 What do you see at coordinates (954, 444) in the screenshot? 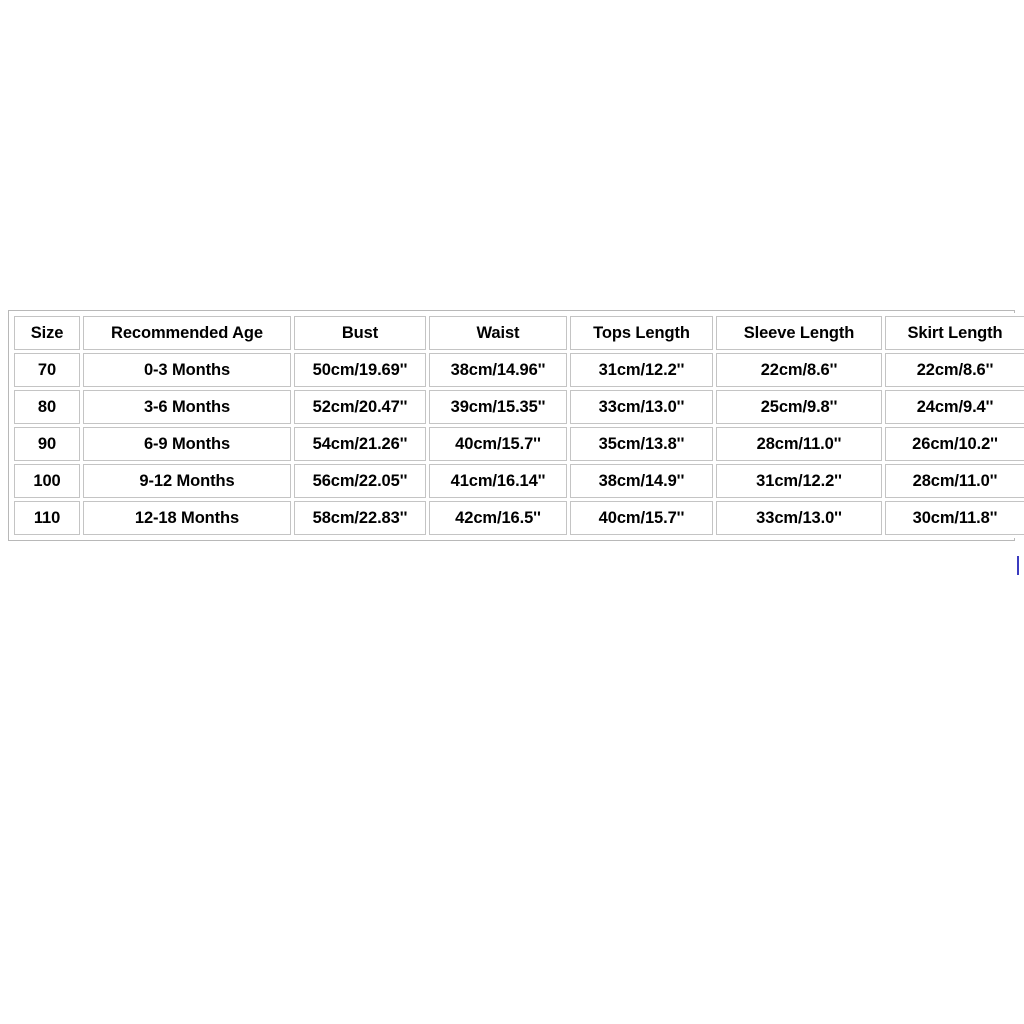
I see `cell-skirt-length: 26cm/10.2''` at bounding box center [954, 444].